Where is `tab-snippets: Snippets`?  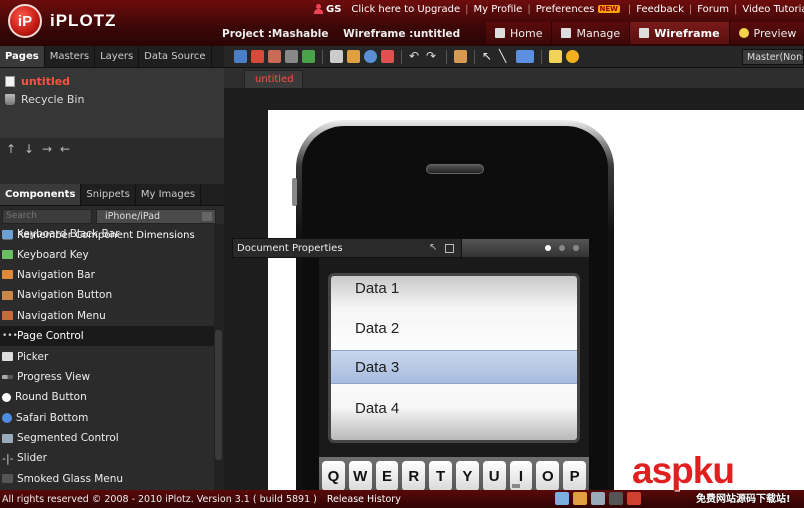
tab-snippets: Snippets is located at coordinates (108, 194).